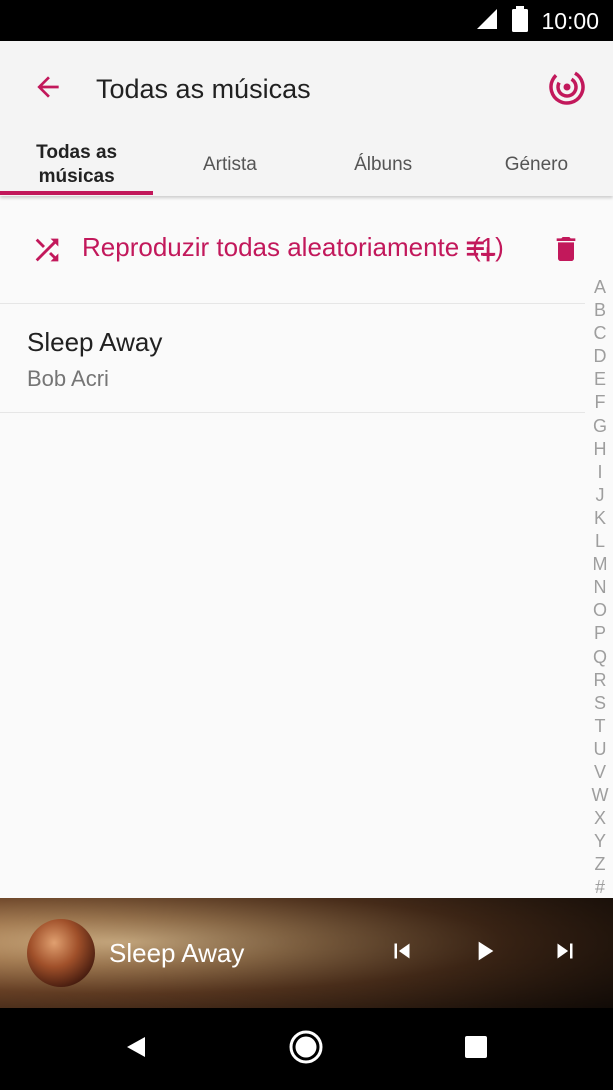 The width and height of the screenshot is (613, 1090). I want to click on index-letter: P, so click(600, 633).